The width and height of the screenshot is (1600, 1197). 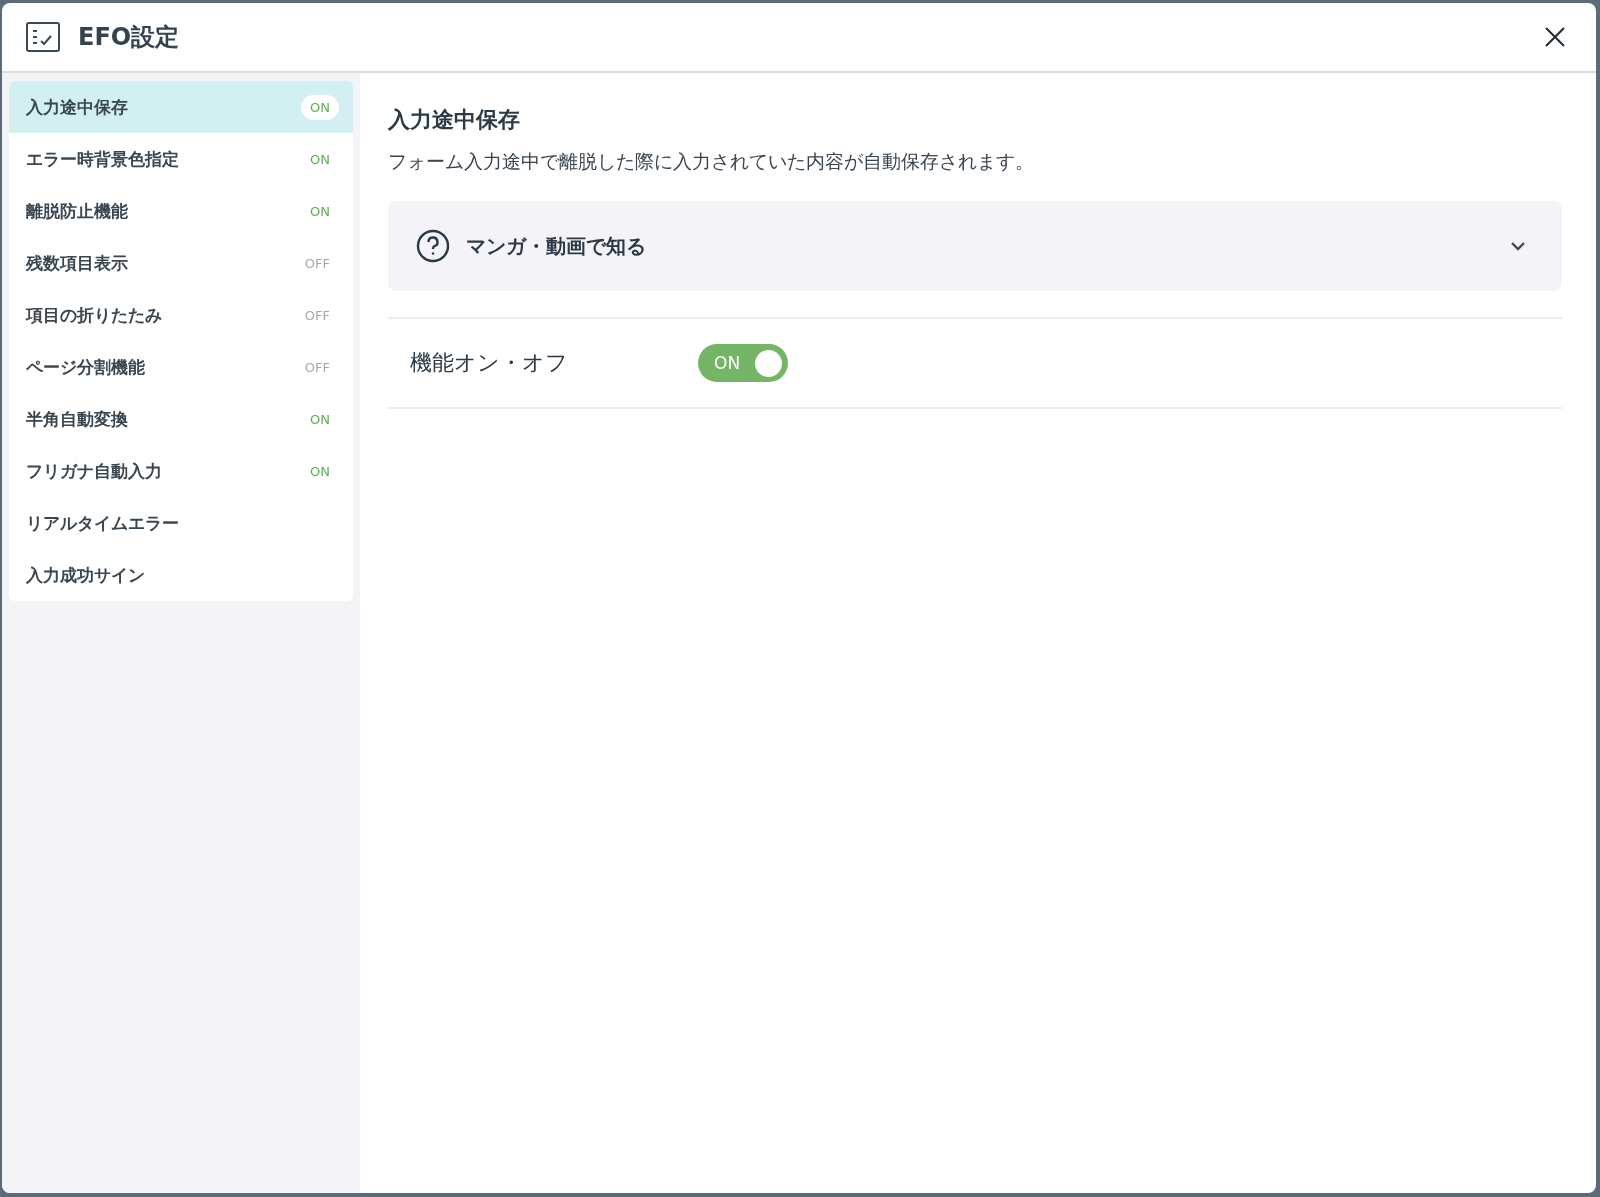 What do you see at coordinates (181, 159) in the screenshot?
I see `sidebar-item: エラー時背景色指定 ON` at bounding box center [181, 159].